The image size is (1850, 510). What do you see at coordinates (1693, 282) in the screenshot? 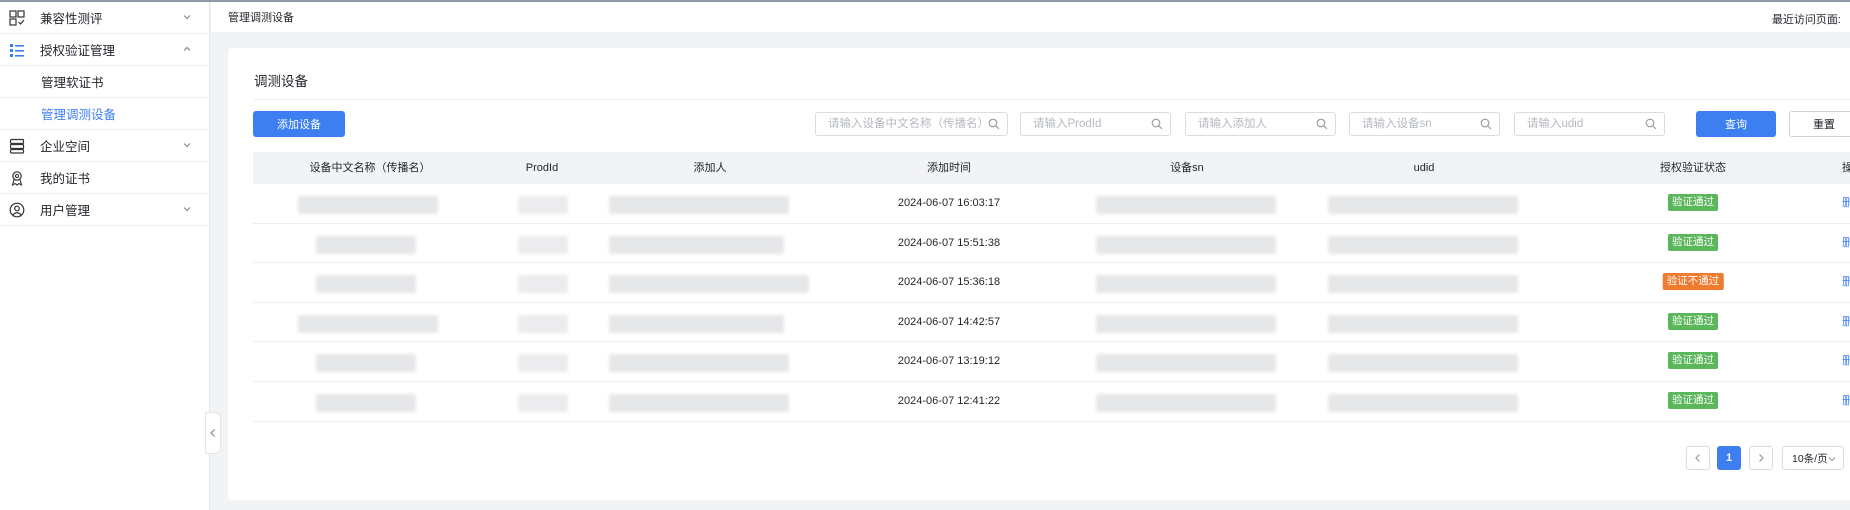
I see `status-badge: 验证不通过` at bounding box center [1693, 282].